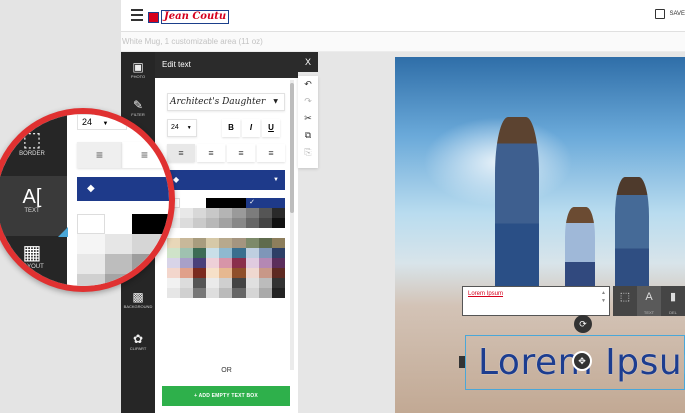  Describe the element at coordinates (403, 42) in the screenshot. I see `product-subtitle: White Mug, 1 customizable area (11 oz)` at that location.